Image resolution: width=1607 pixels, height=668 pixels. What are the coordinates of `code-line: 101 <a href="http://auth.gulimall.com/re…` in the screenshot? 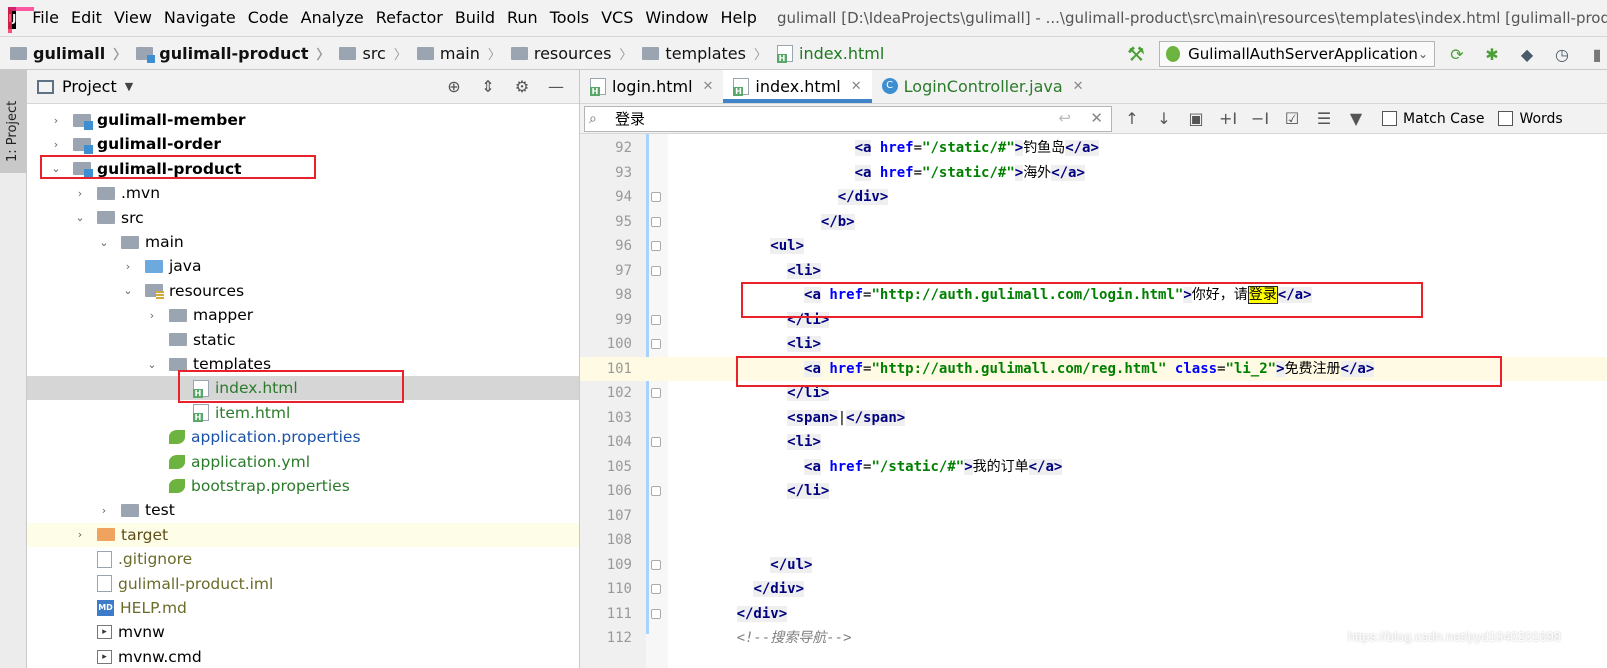 It's located at (1093, 368).